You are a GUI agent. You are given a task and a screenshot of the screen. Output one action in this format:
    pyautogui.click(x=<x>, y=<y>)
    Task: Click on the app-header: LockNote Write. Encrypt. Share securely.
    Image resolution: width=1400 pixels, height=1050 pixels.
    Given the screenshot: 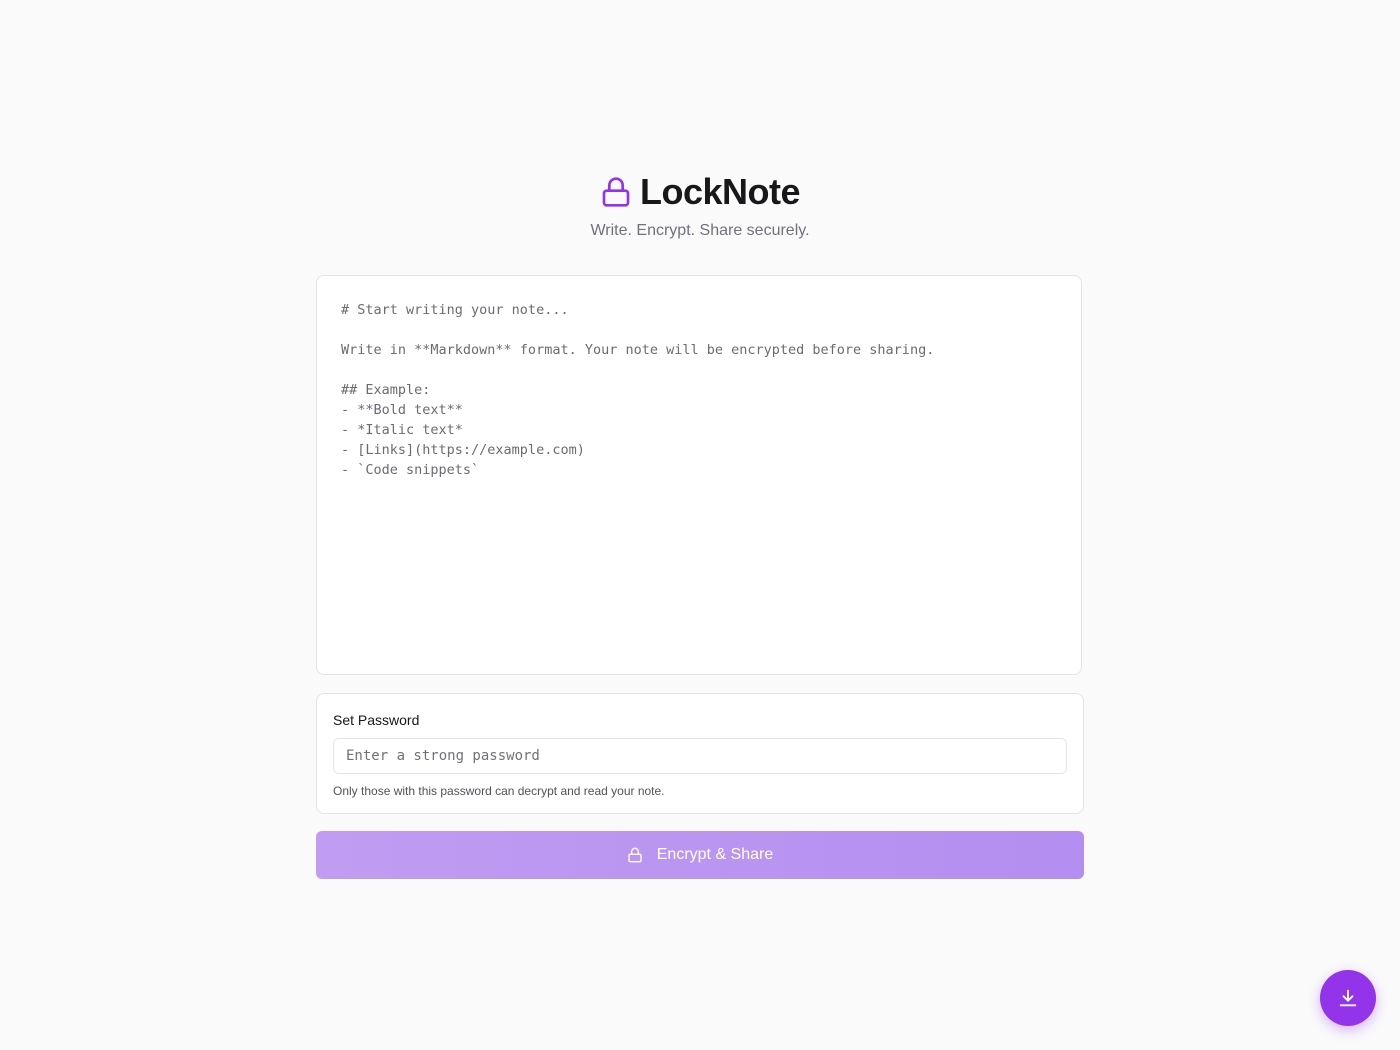 What is the action you would take?
    pyautogui.click(x=700, y=206)
    